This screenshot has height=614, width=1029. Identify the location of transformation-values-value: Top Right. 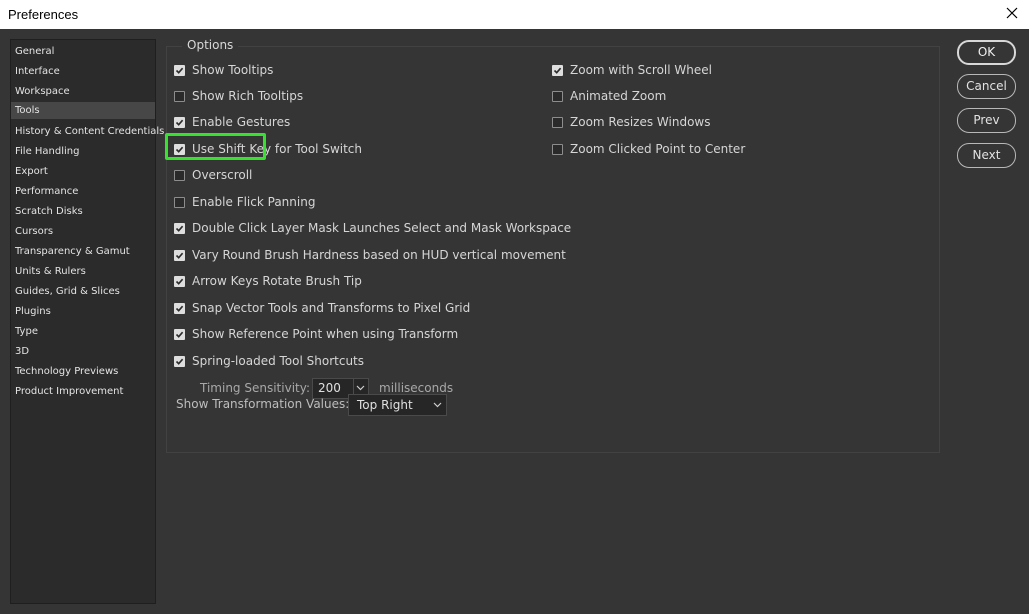
(385, 405).